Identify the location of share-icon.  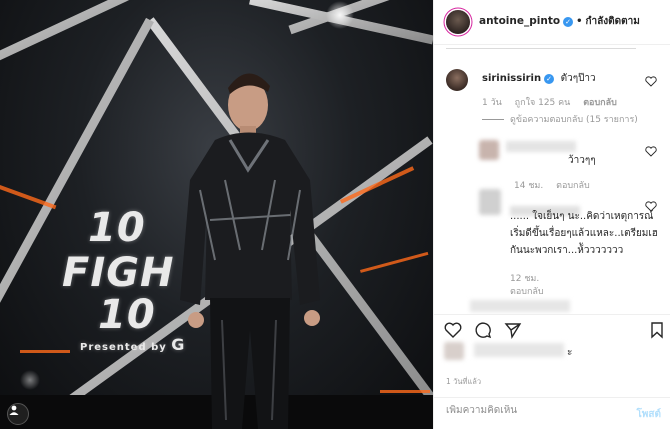
(513, 330).